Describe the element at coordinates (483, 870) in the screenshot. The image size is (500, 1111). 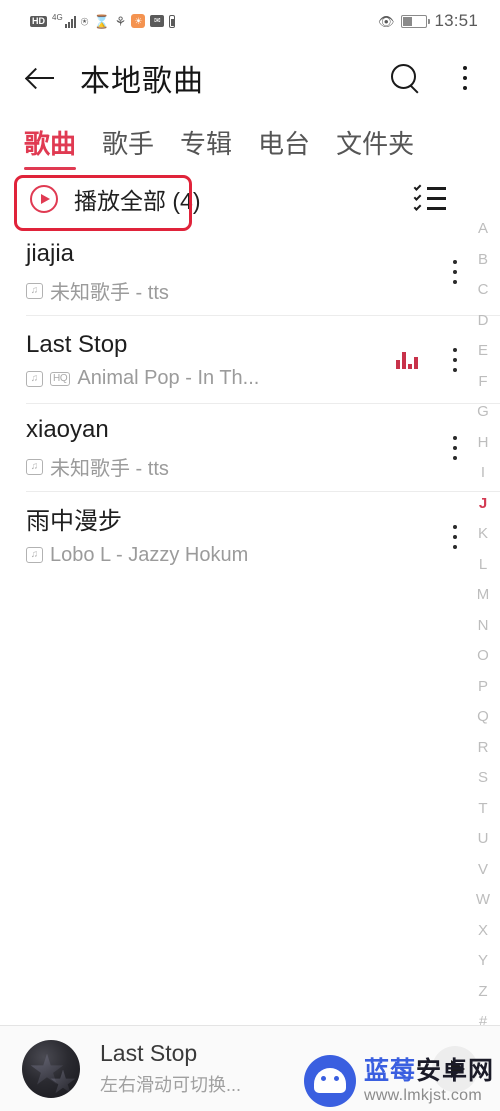
I see `alpha-index-letter: V` at that location.